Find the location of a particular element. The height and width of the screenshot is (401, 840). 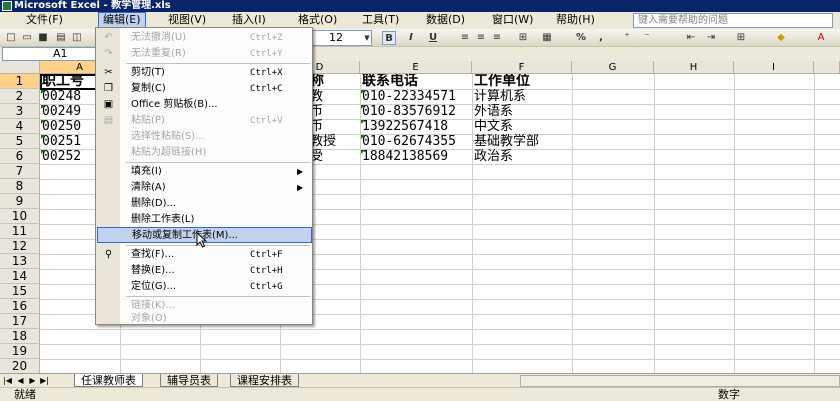

merge-center-icon: ⊞ is located at coordinates (523, 38).